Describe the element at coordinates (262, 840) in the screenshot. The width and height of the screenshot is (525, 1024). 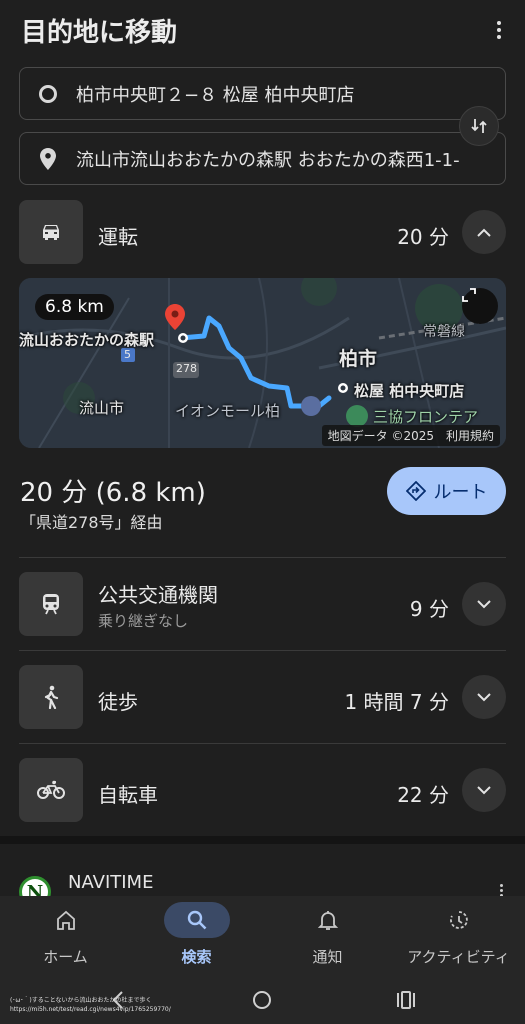
I see `section-separator` at that location.